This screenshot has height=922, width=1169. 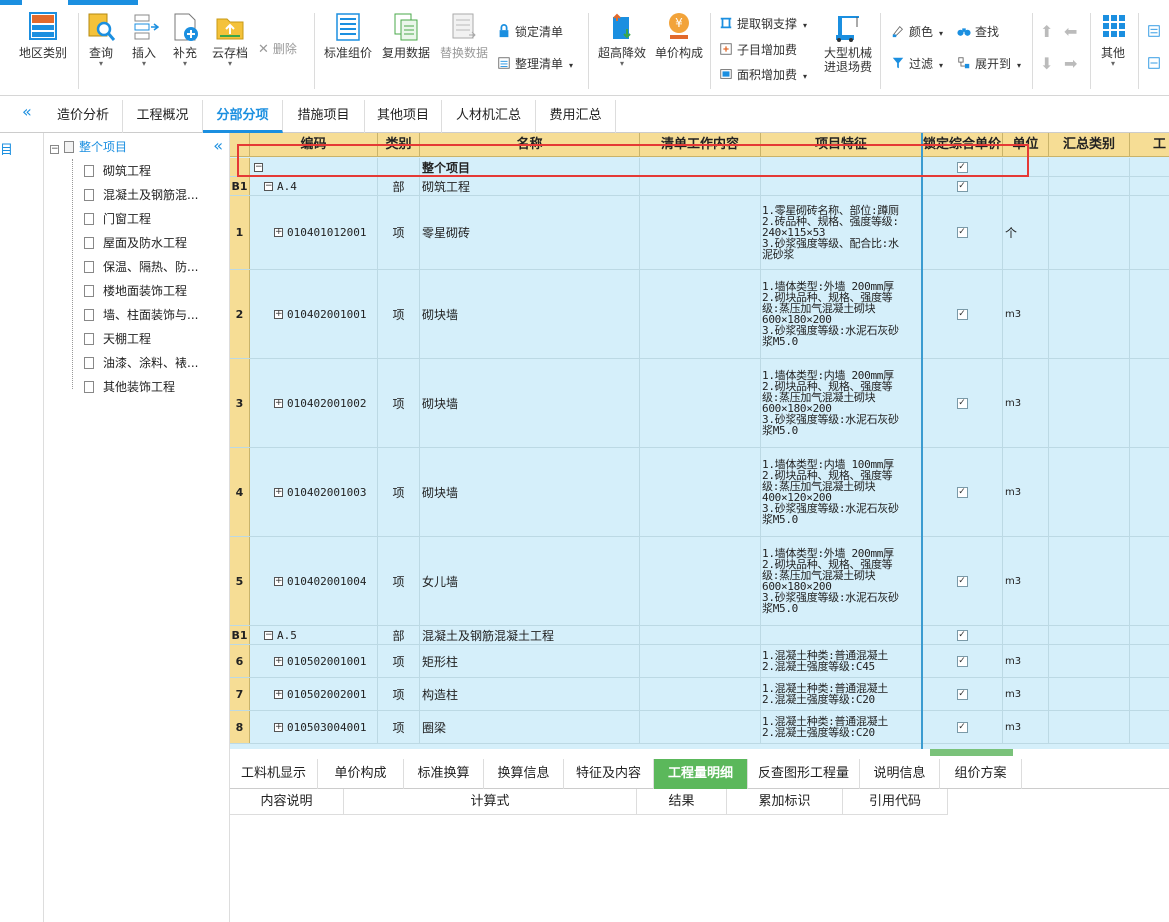 What do you see at coordinates (916, 33) in the screenshot?
I see `color-button: 颜色 ▾` at bounding box center [916, 33].